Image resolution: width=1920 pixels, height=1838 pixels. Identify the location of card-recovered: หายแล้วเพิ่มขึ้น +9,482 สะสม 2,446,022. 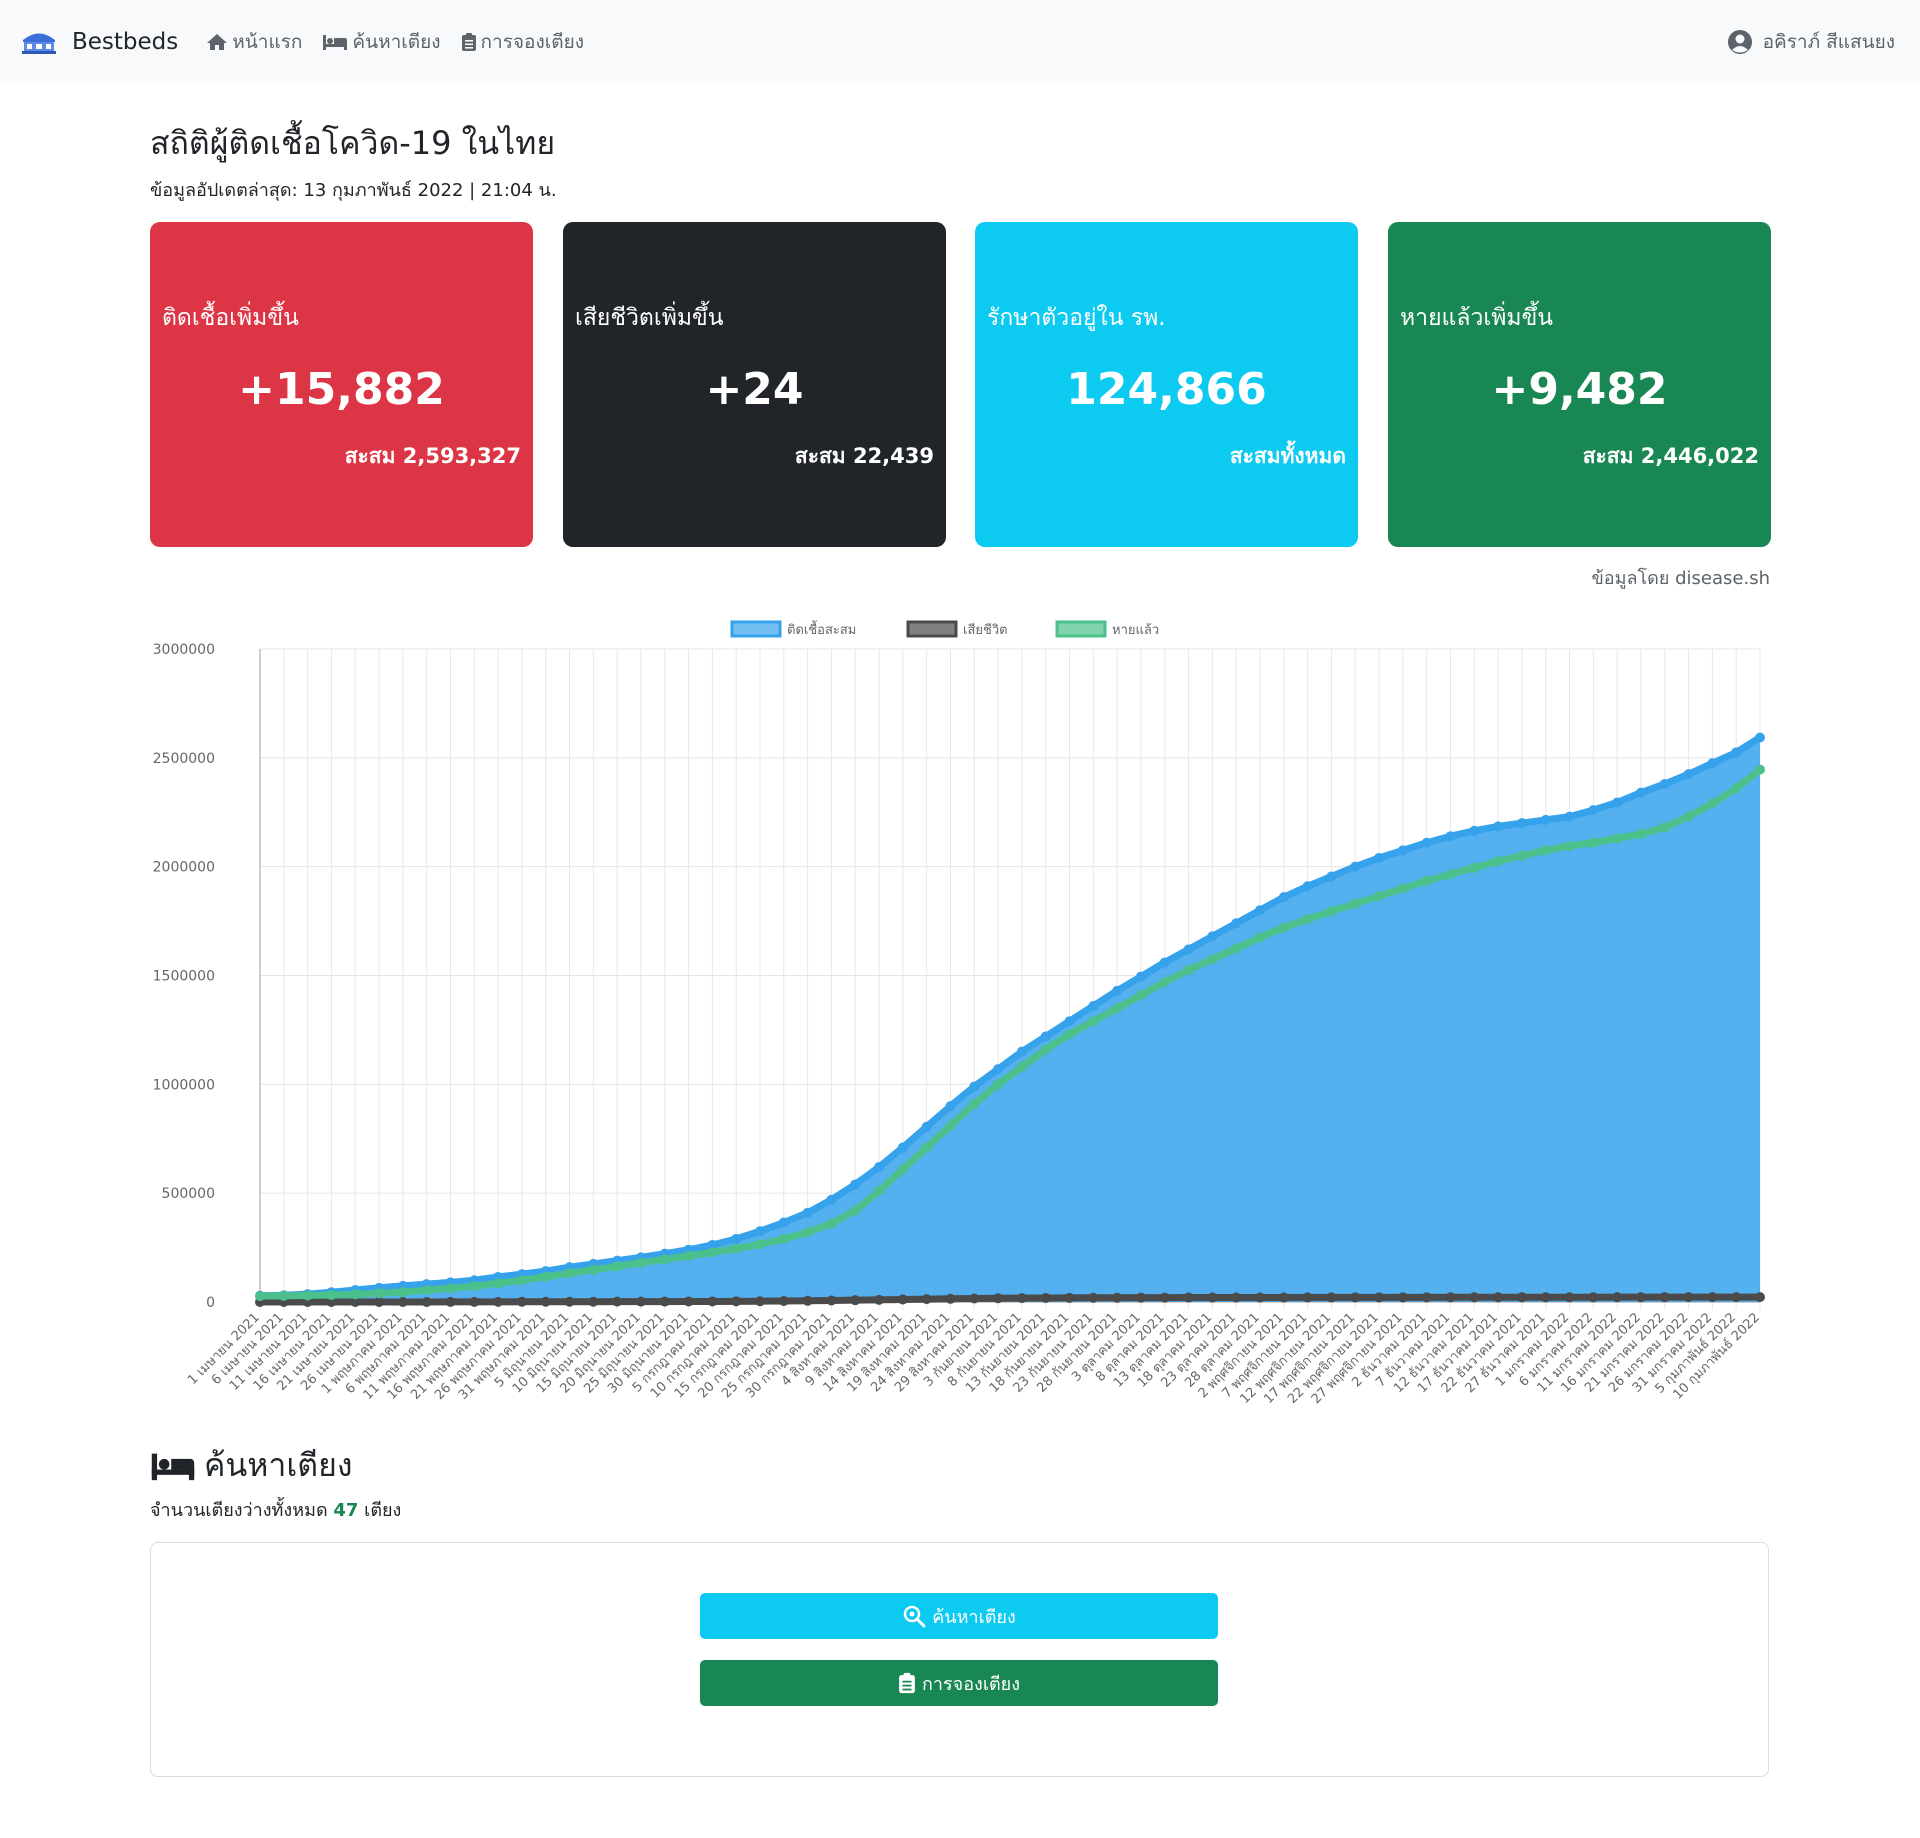
(1579, 384).